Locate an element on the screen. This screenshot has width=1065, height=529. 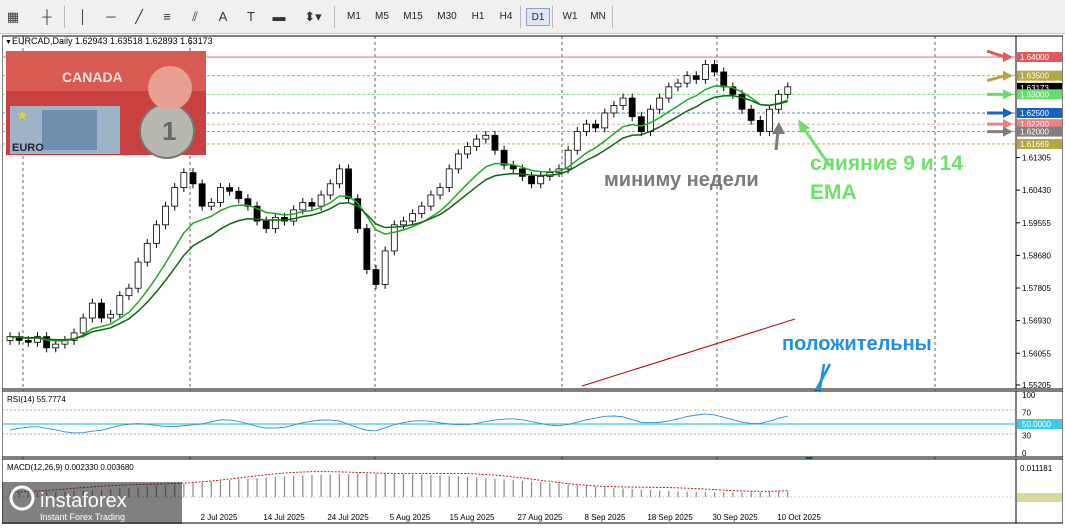
price-level-label: 1.63500 is located at coordinates (1034, 76).